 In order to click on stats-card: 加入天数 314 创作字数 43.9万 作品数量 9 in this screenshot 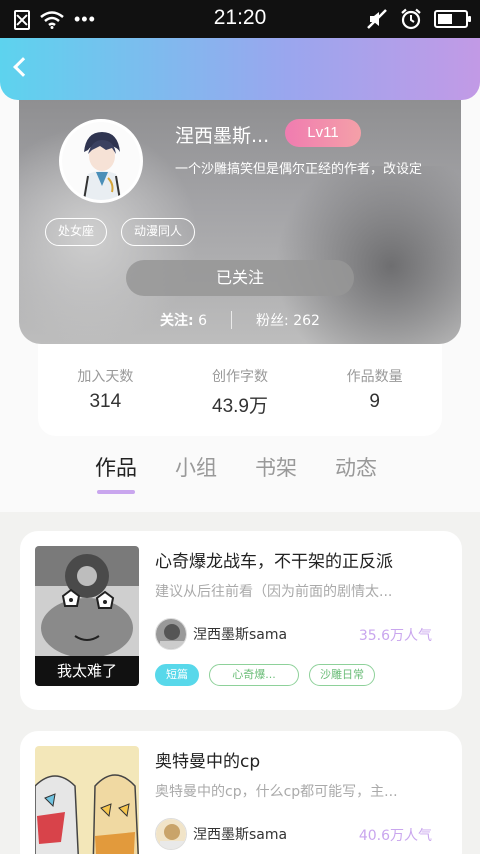, I will do `click(240, 390)`.